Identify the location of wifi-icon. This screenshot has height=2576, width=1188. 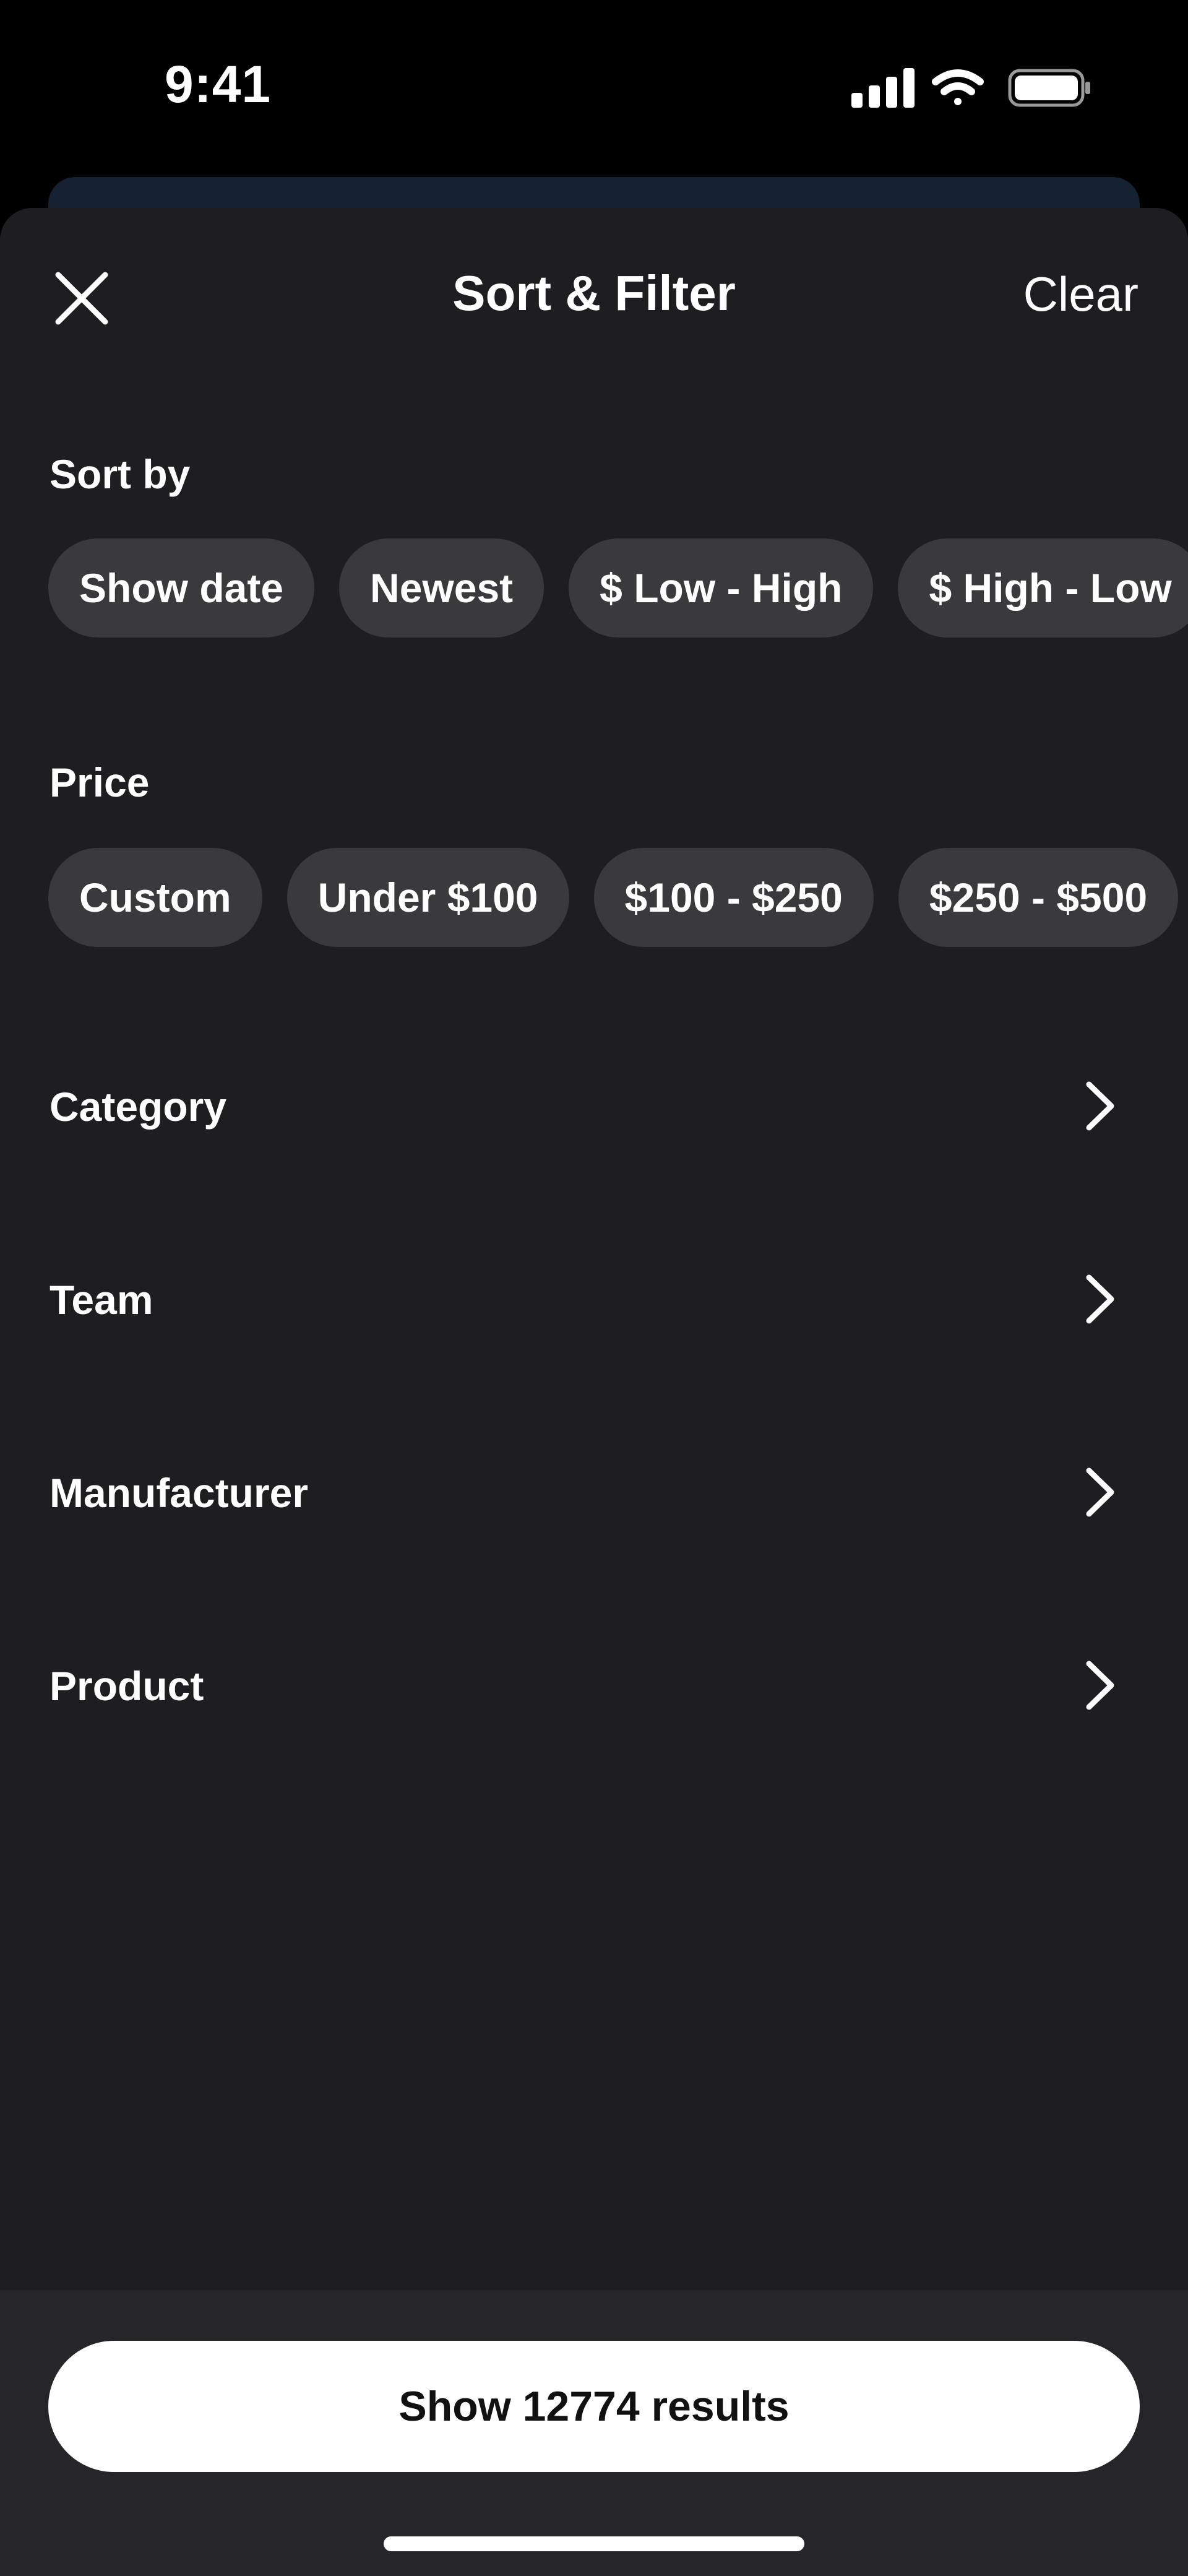
(958, 87).